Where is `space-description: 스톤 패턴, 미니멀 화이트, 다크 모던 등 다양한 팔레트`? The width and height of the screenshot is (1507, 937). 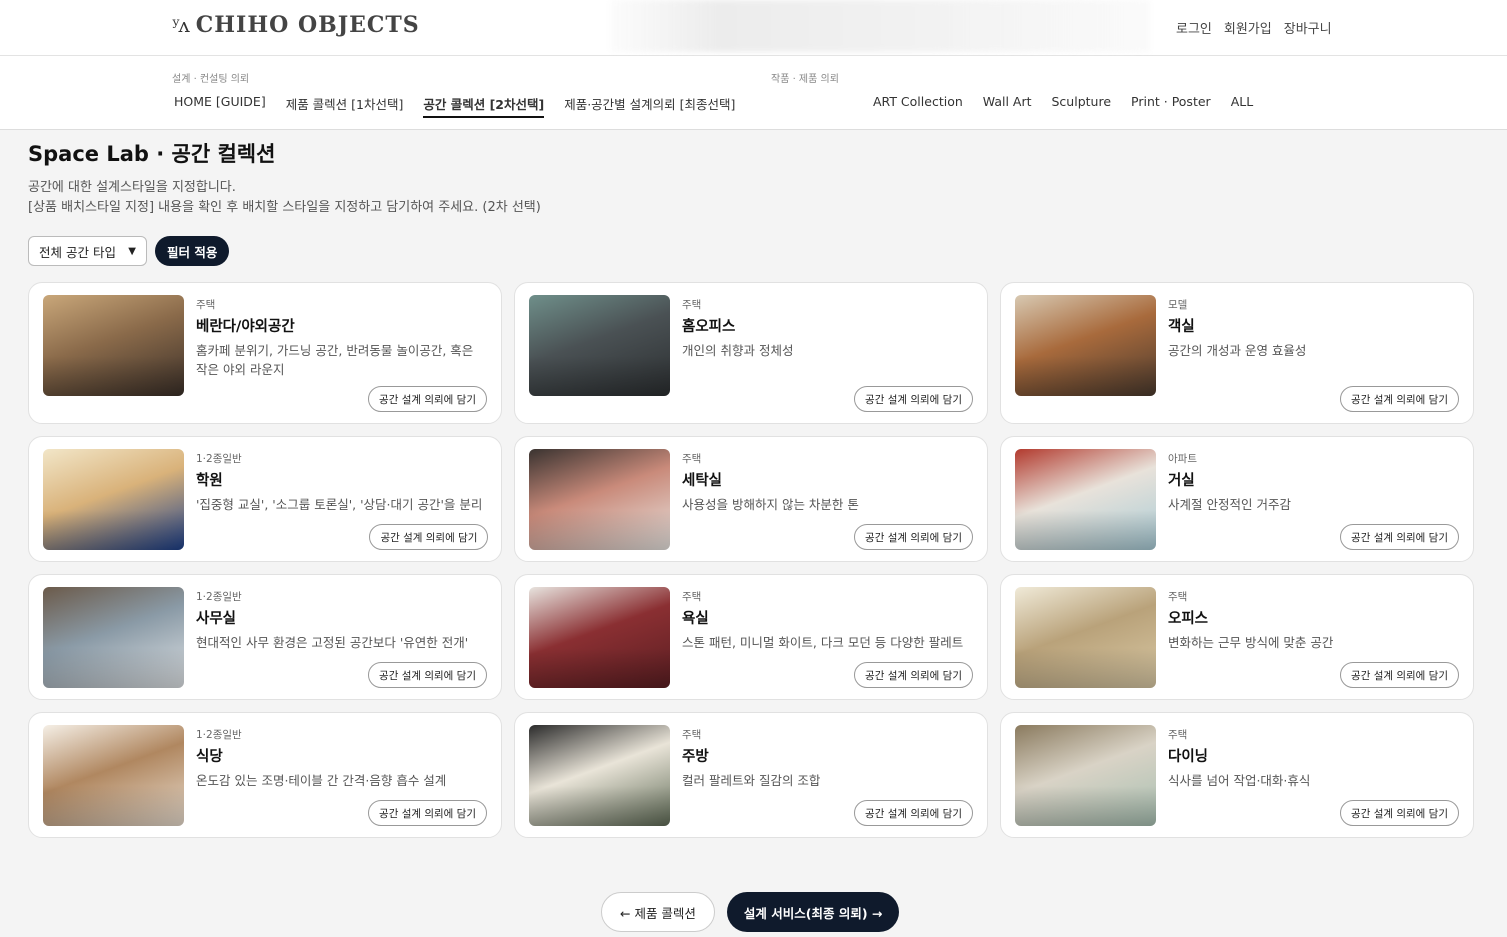
space-description: 스톤 패턴, 미니멀 화이트, 다크 모던 등 다양한 팔레트 is located at coordinates (823, 642).